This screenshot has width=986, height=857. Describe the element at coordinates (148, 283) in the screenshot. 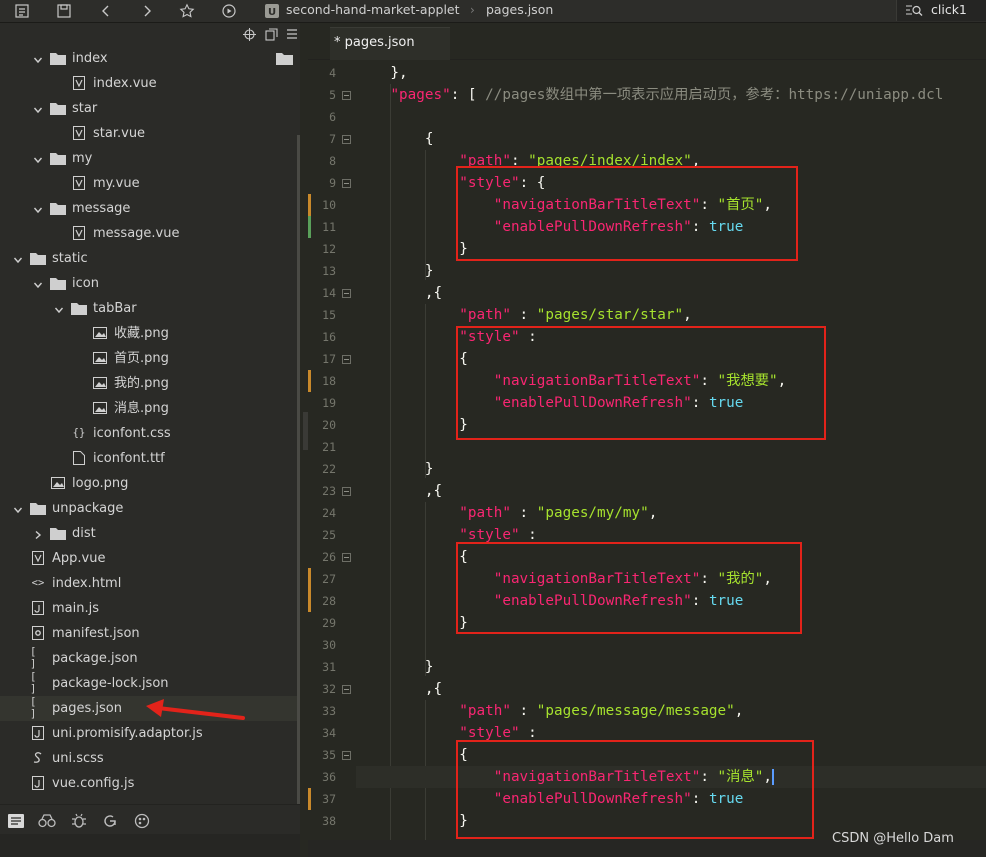

I see `tree-item: icon` at that location.